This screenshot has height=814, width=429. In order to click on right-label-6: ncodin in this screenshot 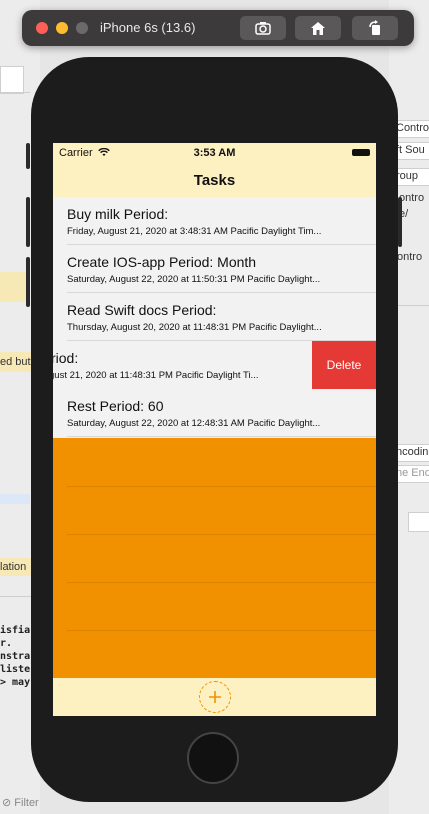, I will do `click(412, 452)`.